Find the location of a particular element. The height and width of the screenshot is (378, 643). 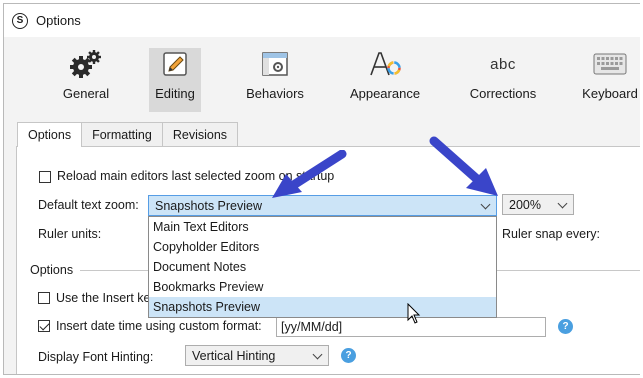

default-zoom-label: Default text zoom: is located at coordinates (88, 205).